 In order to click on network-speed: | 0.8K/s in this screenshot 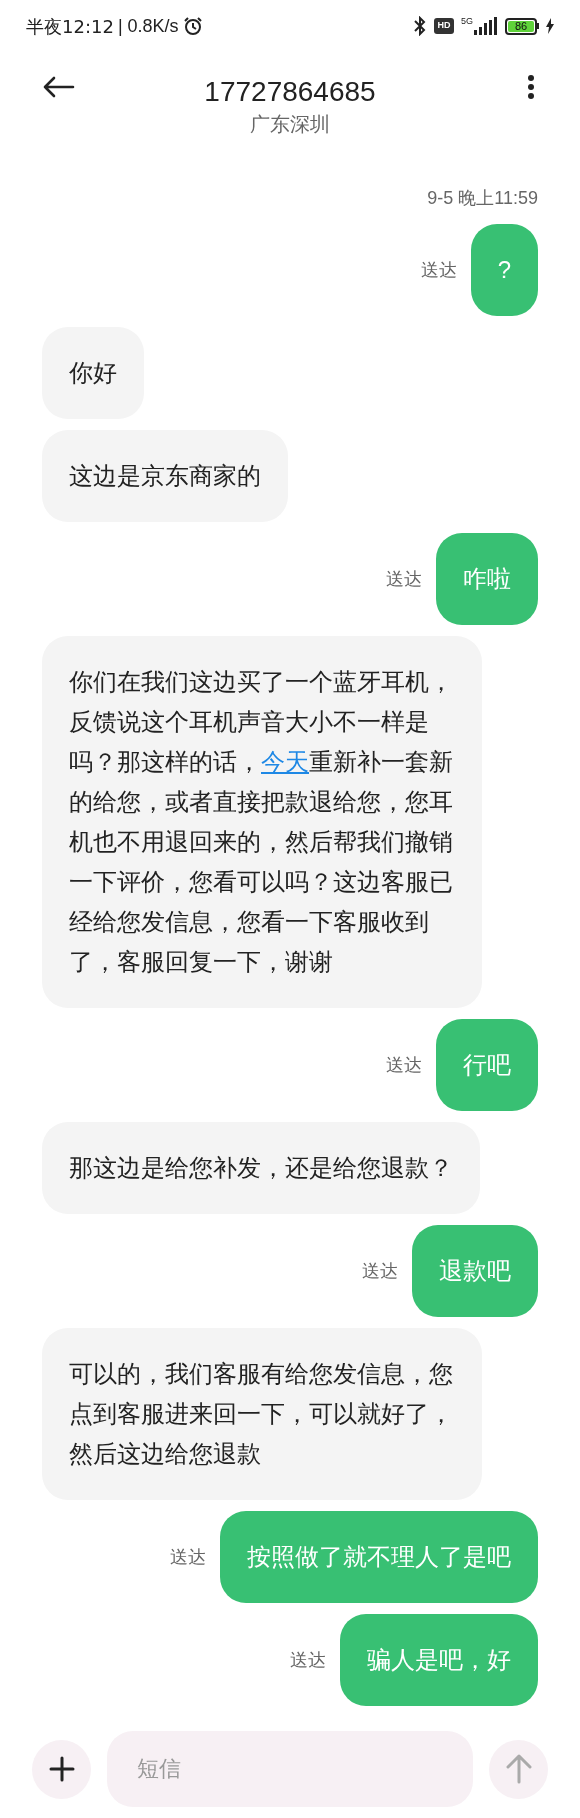, I will do `click(148, 26)`.